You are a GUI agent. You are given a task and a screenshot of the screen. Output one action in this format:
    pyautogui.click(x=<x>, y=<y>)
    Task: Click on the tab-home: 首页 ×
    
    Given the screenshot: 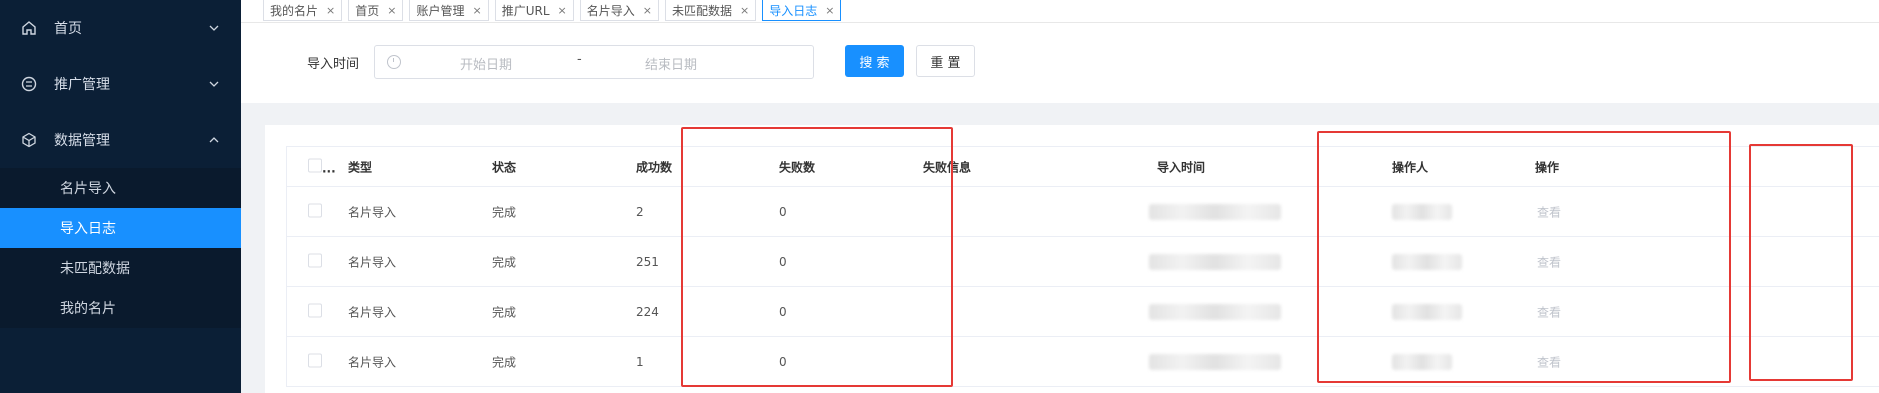 What is the action you would take?
    pyautogui.click(x=376, y=10)
    